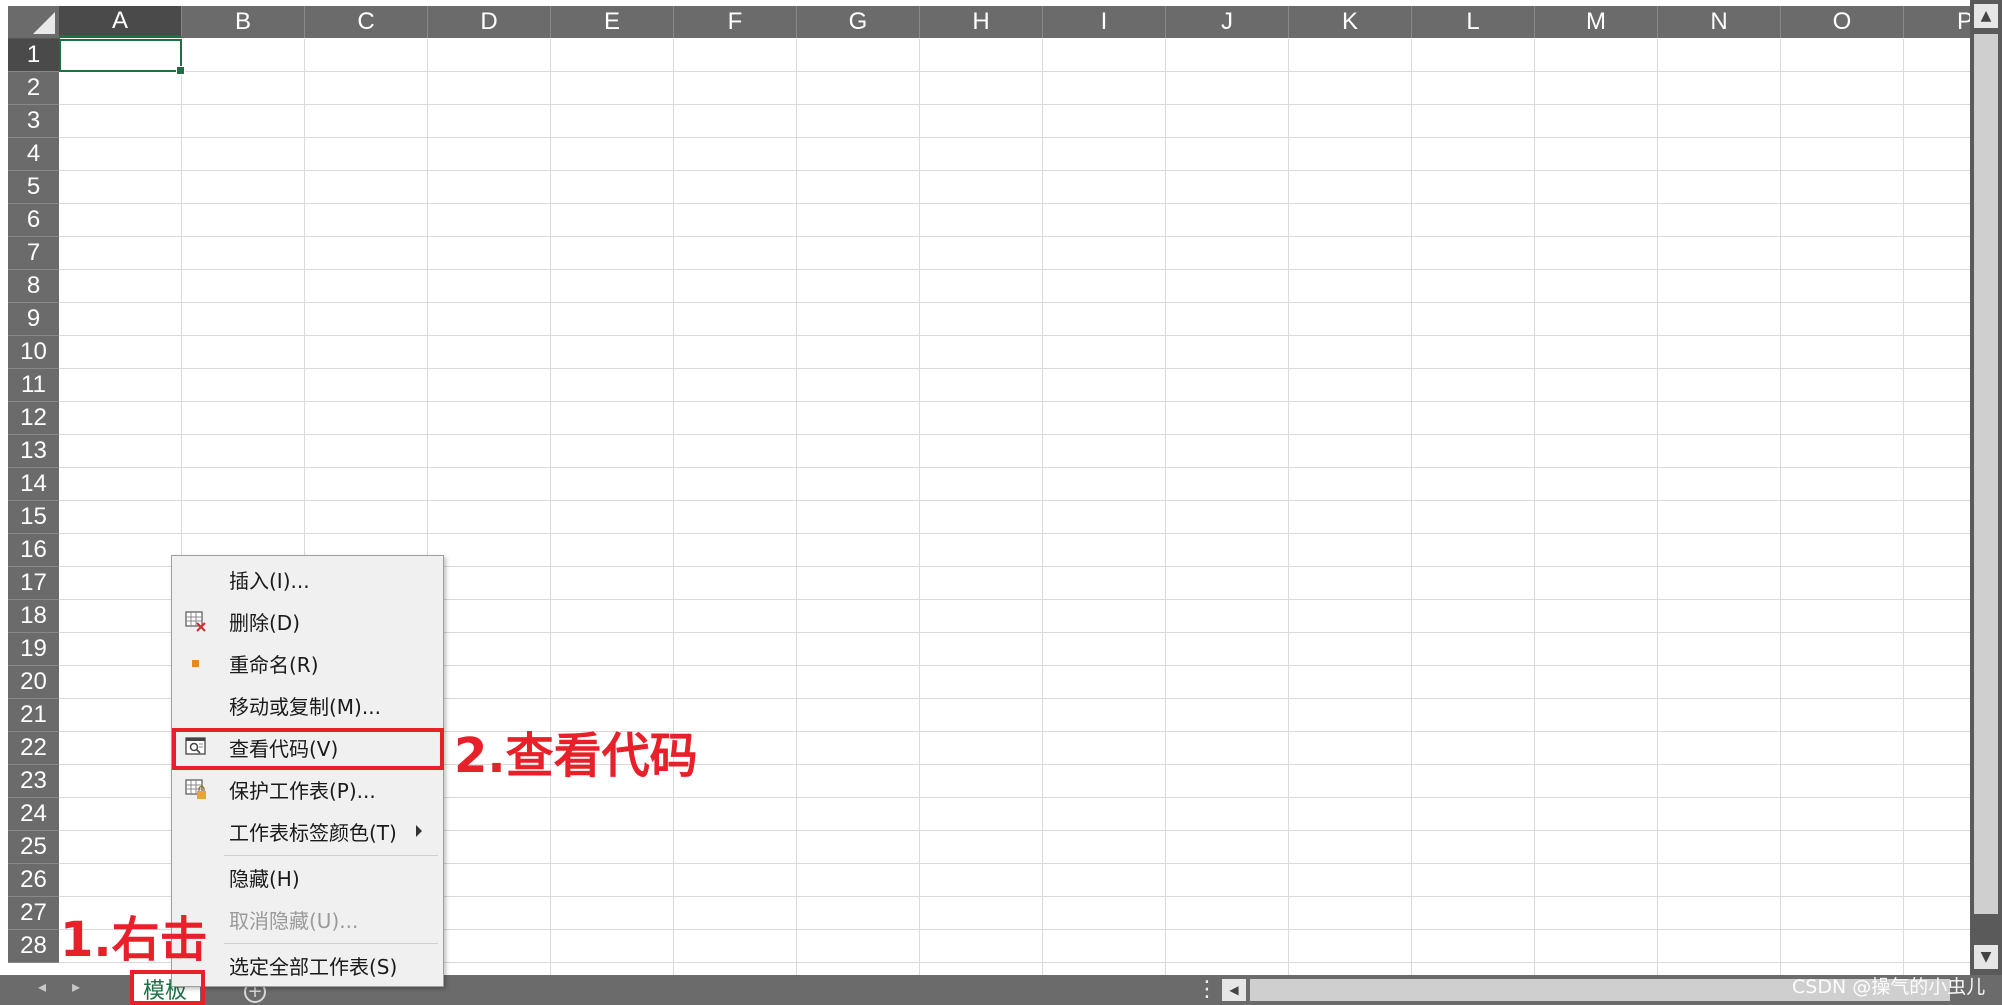  What do you see at coordinates (33, 187) in the screenshot?
I see `row-header-5: 5` at bounding box center [33, 187].